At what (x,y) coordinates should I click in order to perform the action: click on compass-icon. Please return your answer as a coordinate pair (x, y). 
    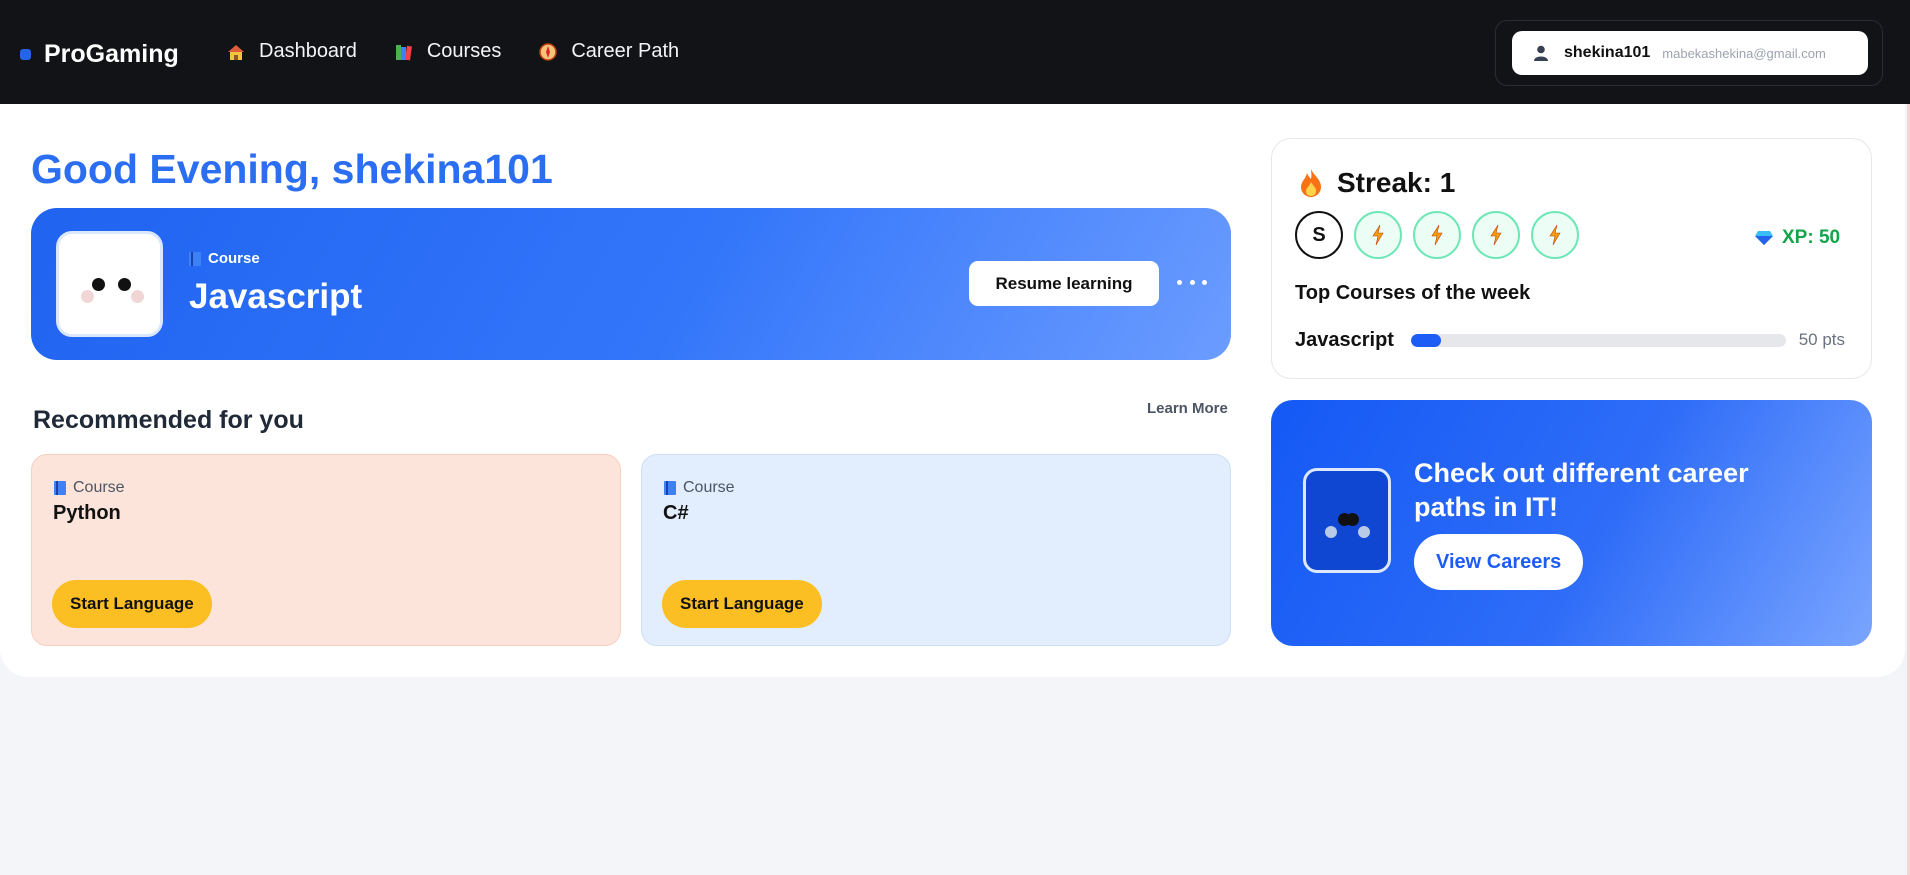
    Looking at the image, I should click on (548, 52).